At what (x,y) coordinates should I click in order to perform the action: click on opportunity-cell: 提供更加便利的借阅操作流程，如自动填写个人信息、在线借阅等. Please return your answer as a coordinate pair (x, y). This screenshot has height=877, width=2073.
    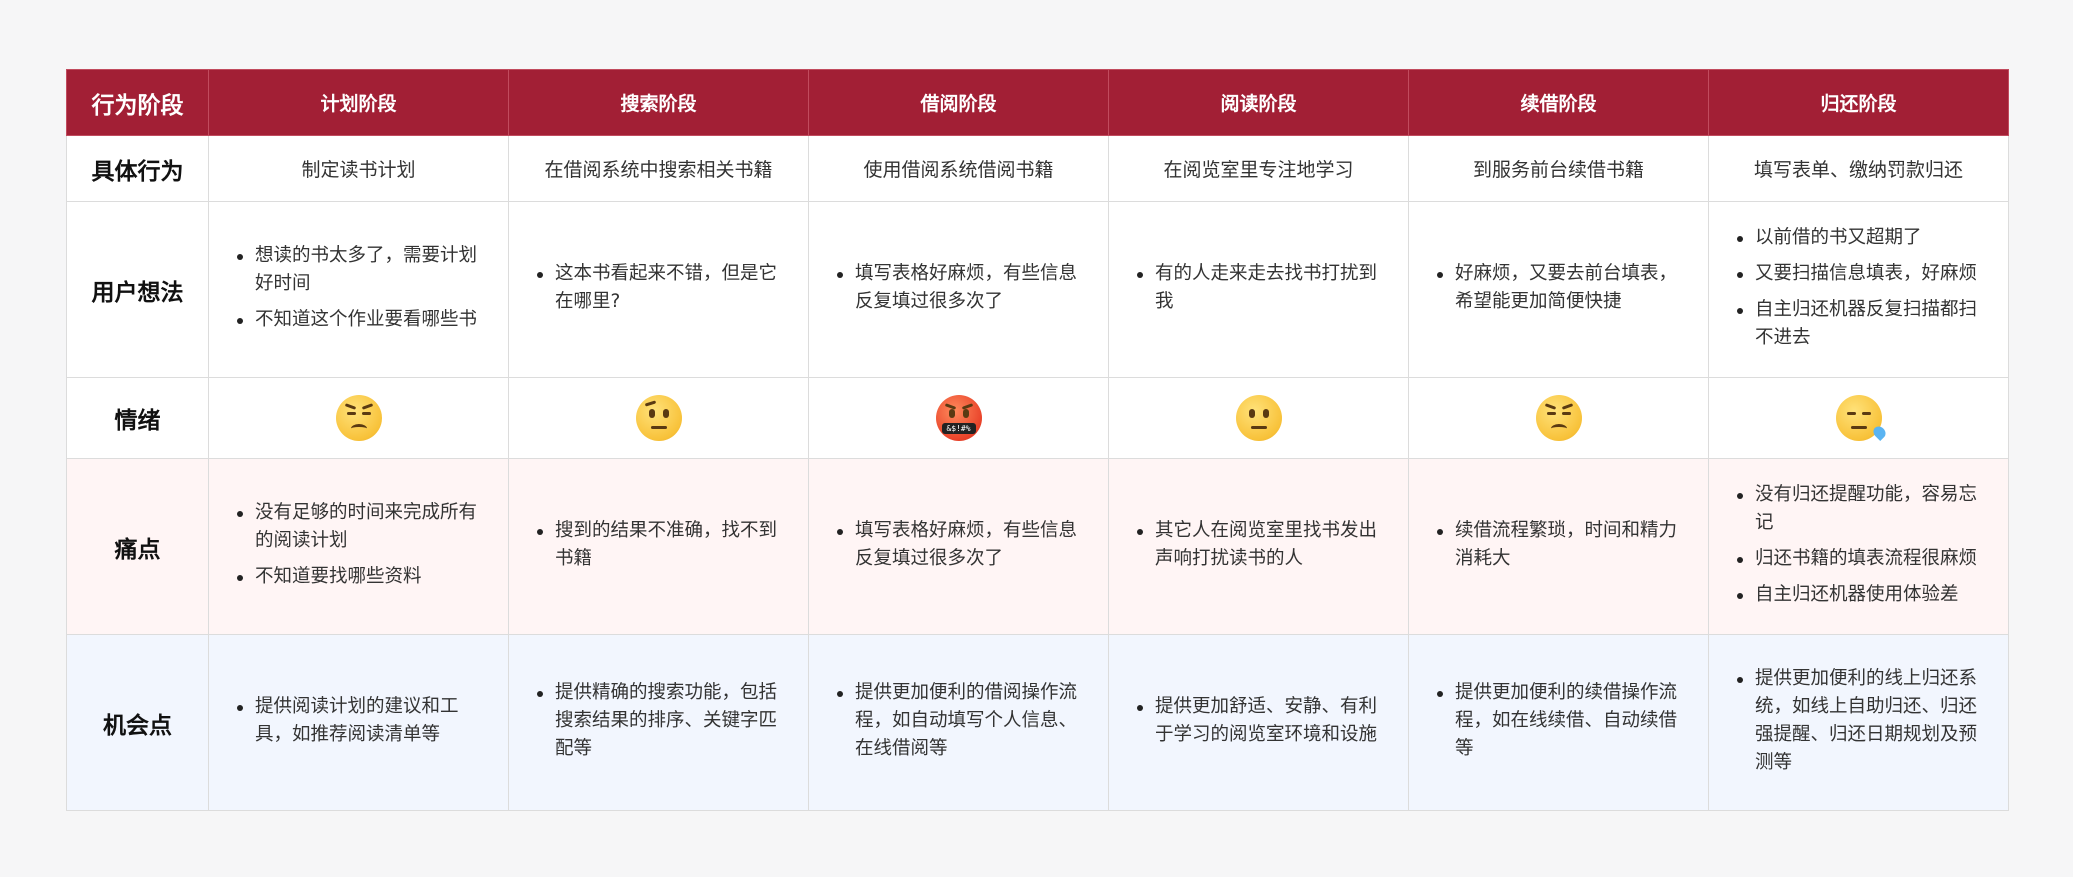
    Looking at the image, I should click on (958, 722).